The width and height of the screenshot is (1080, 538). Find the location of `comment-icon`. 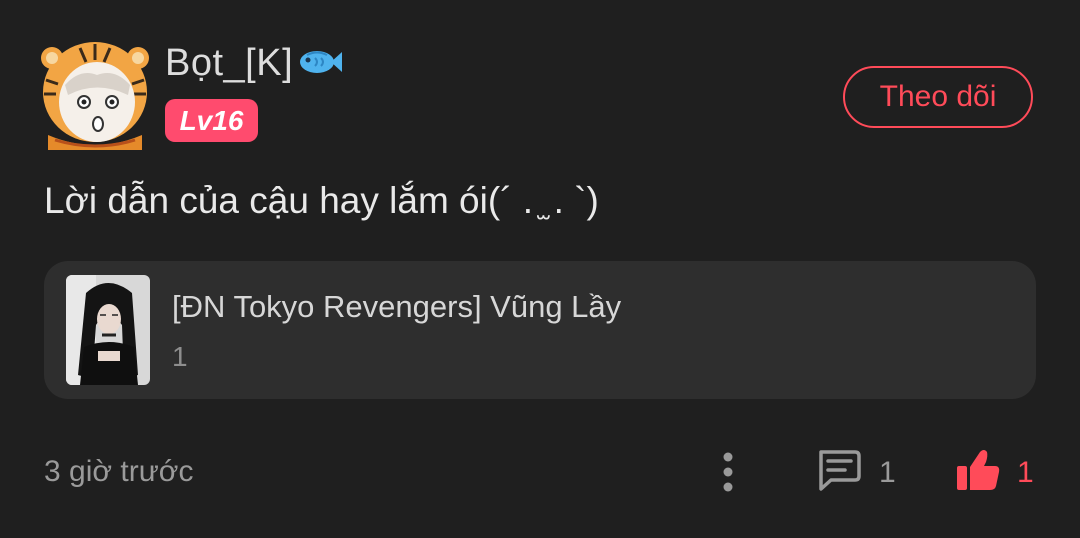

comment-icon is located at coordinates (838, 472).